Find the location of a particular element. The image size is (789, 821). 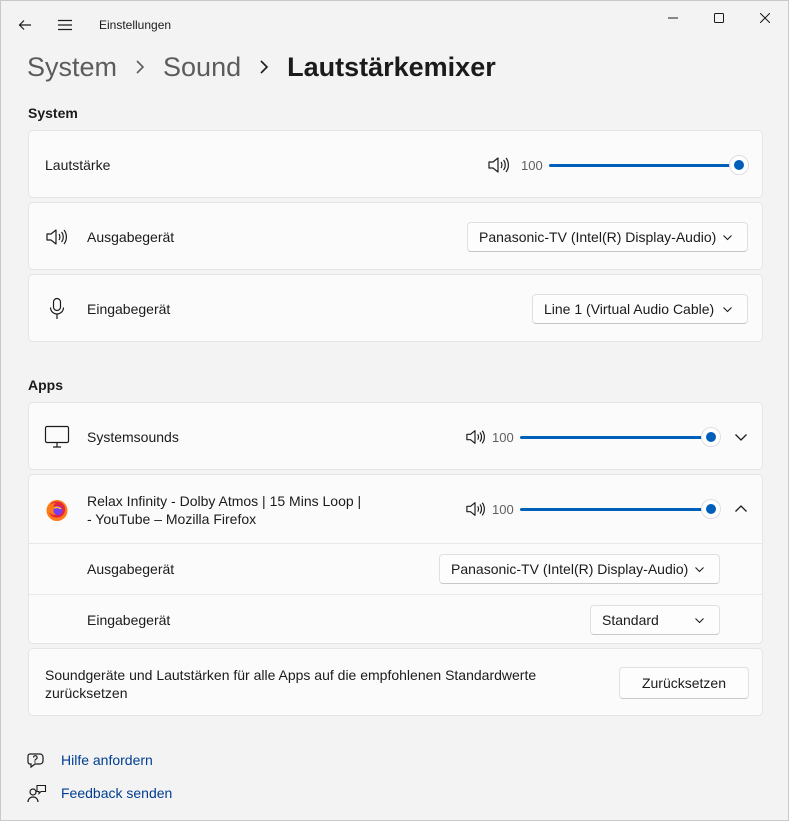

firefox-icon is located at coordinates (57, 510).